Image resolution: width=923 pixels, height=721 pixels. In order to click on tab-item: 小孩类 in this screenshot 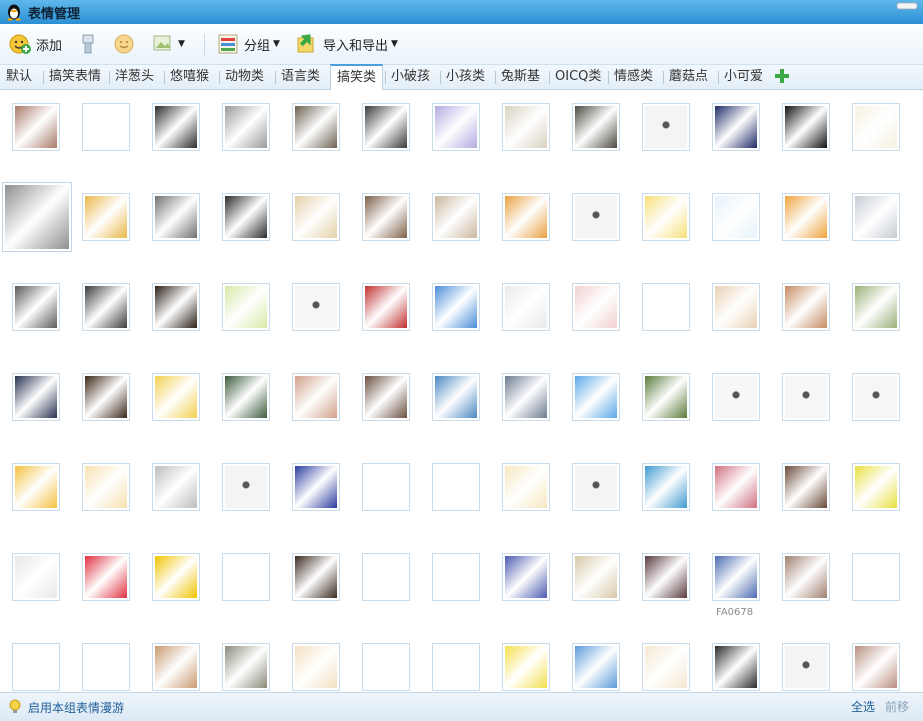, I will do `click(465, 77)`.